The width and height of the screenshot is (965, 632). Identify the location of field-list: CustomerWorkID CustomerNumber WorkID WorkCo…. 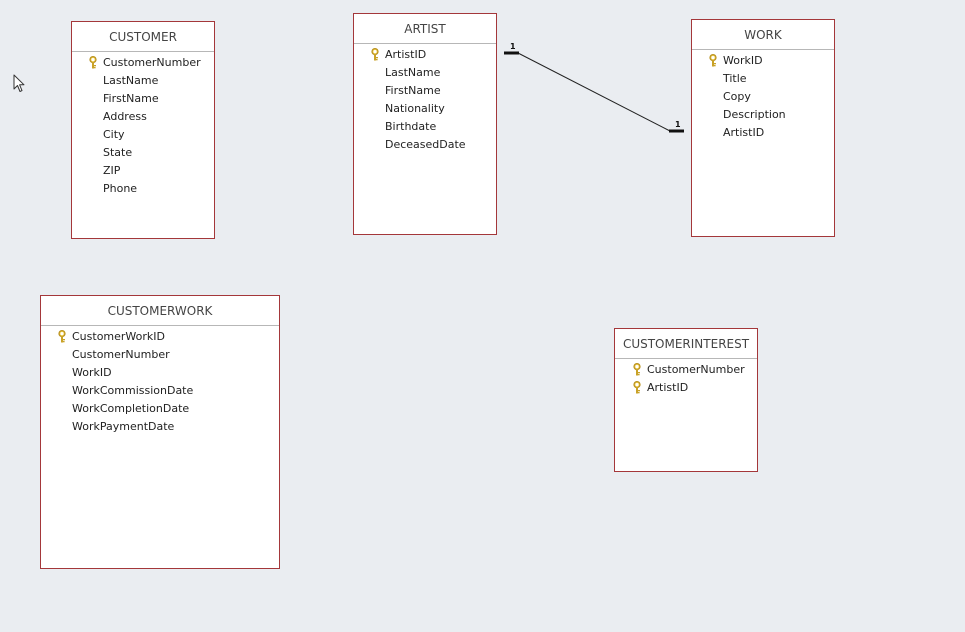
(160, 381).